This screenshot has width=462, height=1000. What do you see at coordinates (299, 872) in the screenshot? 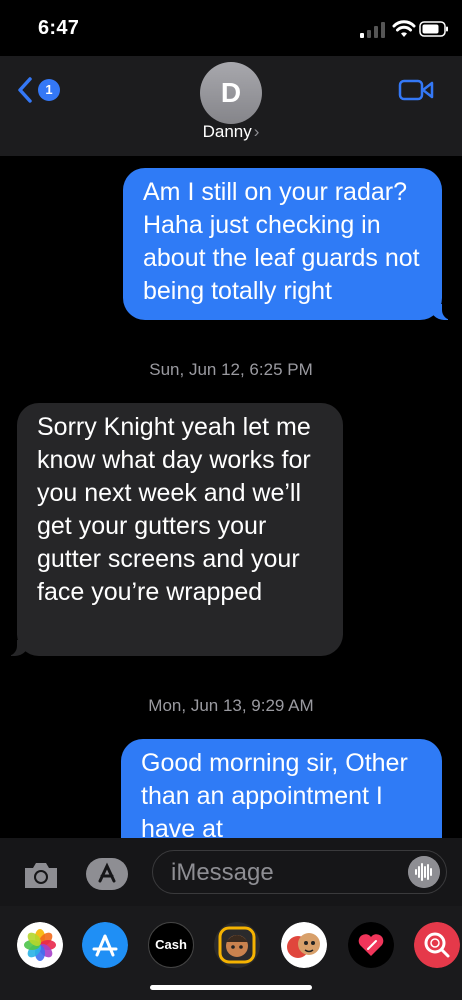
I see `imessage-input: iMessage` at bounding box center [299, 872].